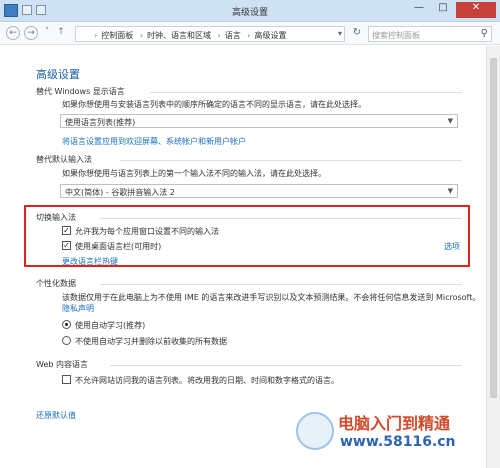 The width and height of the screenshot is (500, 468). I want to click on address-dropdown-icon: ▾, so click(340, 33).